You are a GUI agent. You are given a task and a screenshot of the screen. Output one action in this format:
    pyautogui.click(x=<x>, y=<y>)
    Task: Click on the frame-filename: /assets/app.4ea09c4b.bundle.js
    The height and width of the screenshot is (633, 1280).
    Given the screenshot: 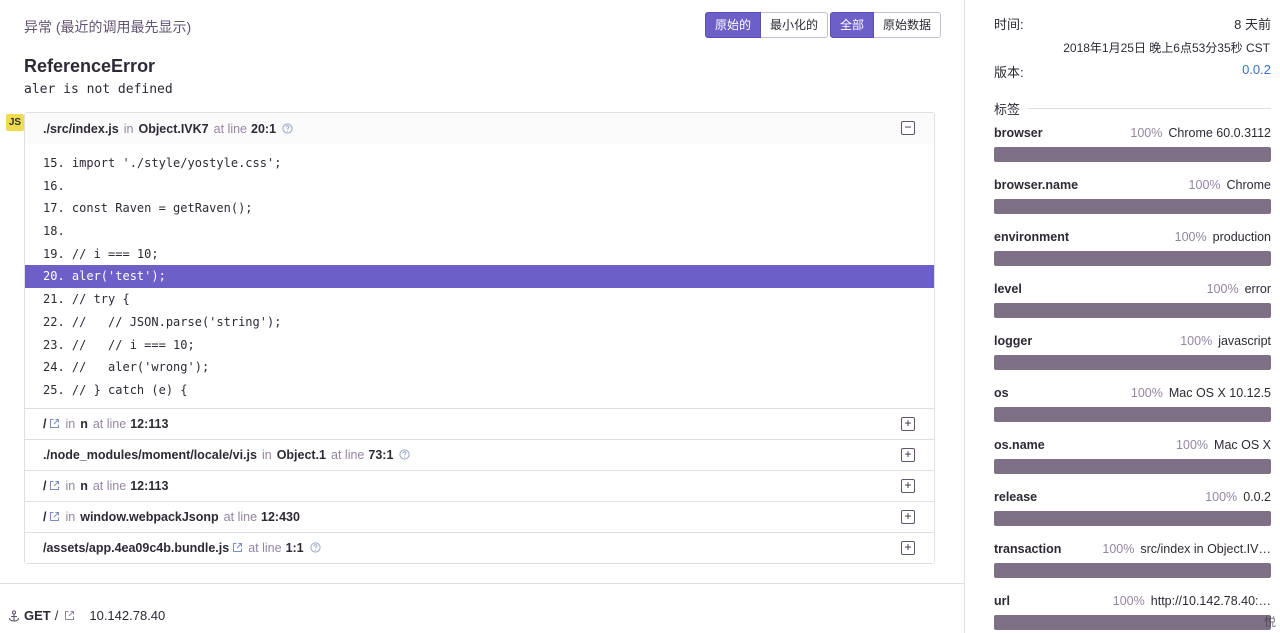 What is the action you would take?
    pyautogui.click(x=136, y=547)
    